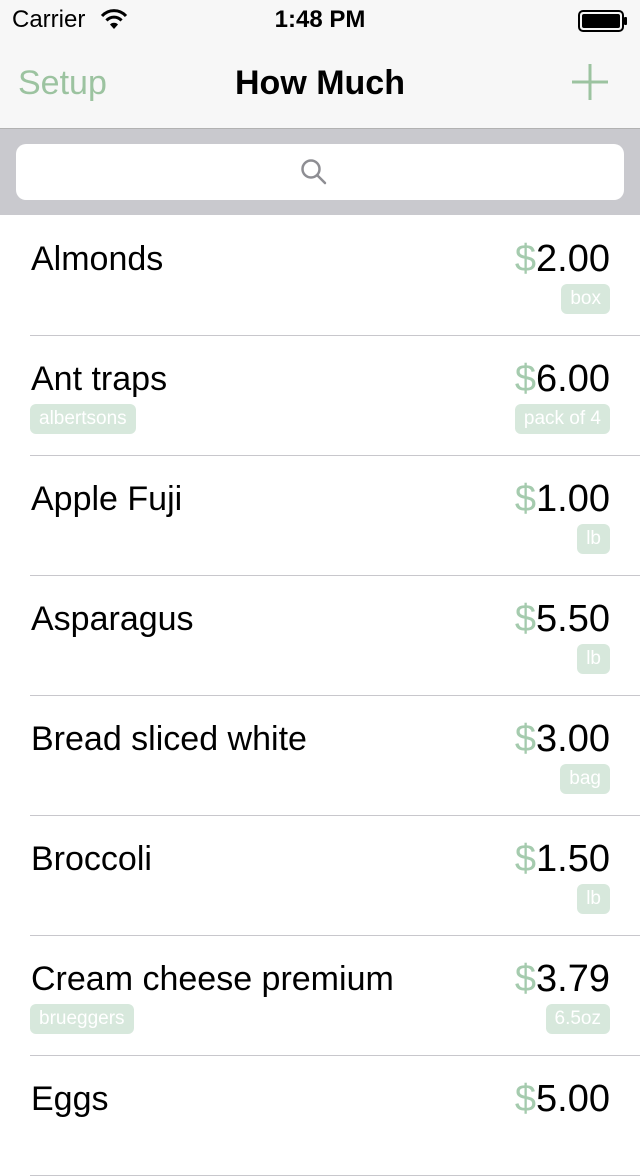 This screenshot has height=1176, width=640. What do you see at coordinates (602, 21) in the screenshot?
I see `battery-icon` at bounding box center [602, 21].